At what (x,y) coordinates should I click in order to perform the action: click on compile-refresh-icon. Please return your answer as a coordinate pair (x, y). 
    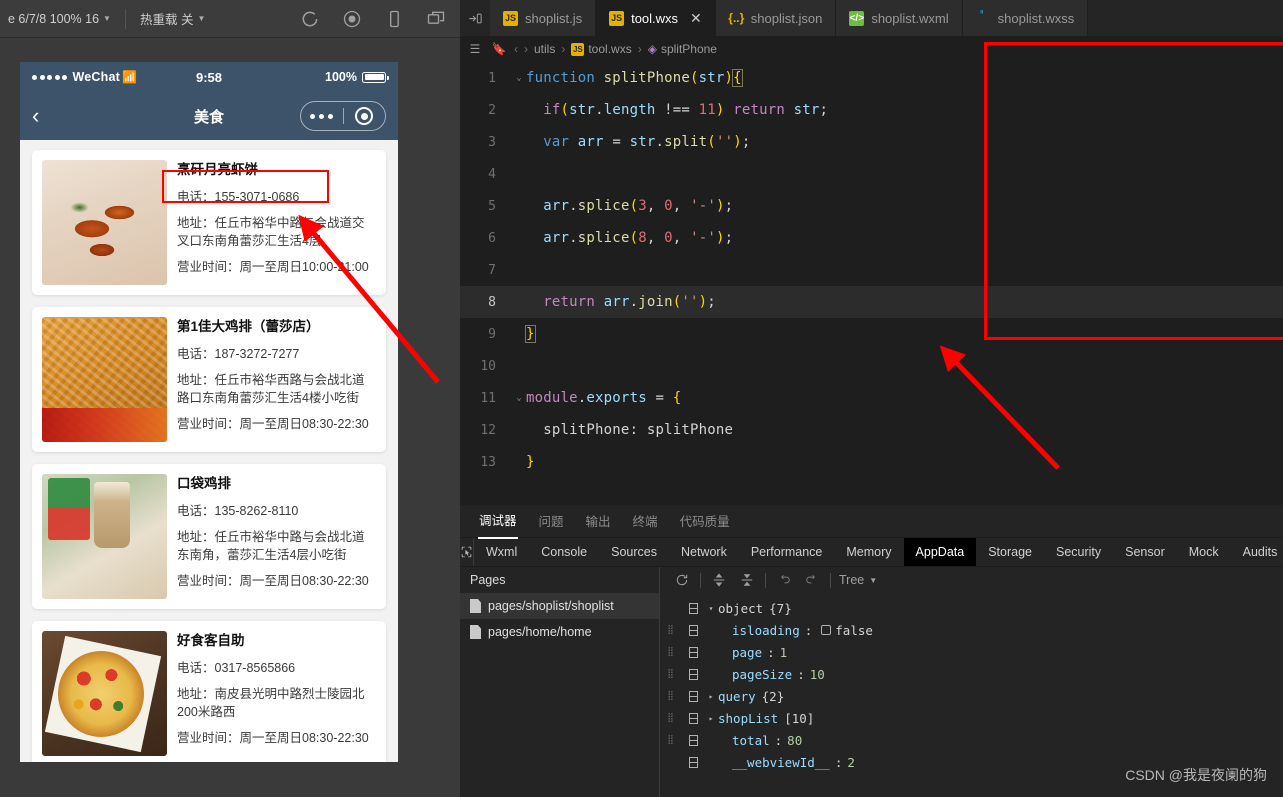
    Looking at the image, I should click on (310, 19).